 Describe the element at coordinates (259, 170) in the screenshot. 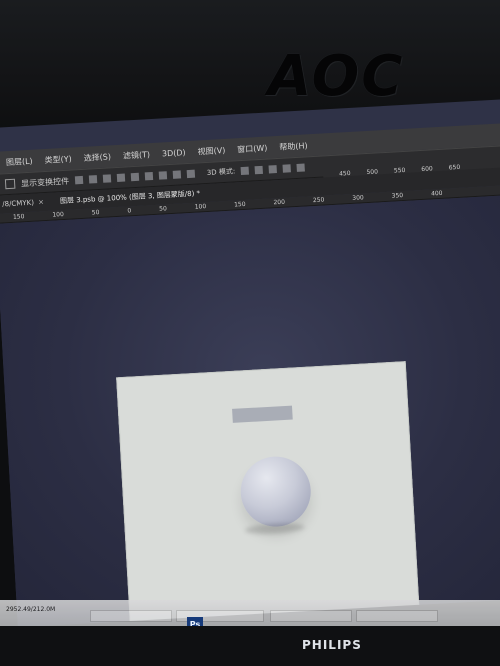

I see `3d-roll-icon` at that location.